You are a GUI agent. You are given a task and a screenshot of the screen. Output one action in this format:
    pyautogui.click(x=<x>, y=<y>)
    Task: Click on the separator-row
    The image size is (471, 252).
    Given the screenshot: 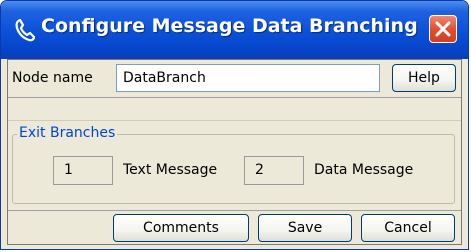 What is the action you would take?
    pyautogui.click(x=234, y=109)
    